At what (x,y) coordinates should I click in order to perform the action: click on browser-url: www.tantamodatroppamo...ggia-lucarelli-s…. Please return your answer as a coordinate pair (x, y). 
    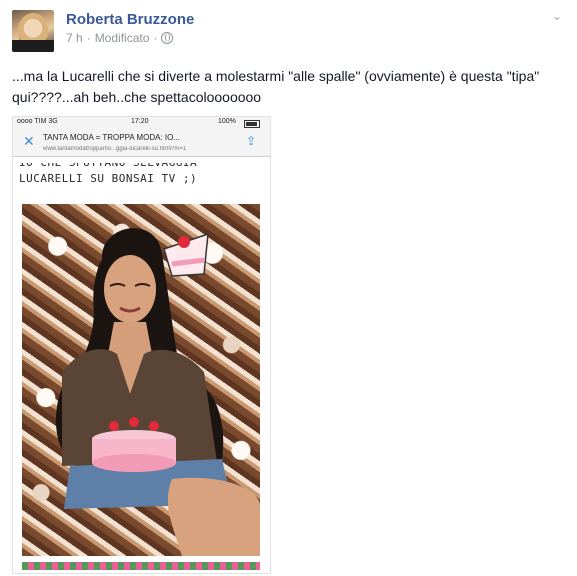
    Looking at the image, I should click on (115, 149).